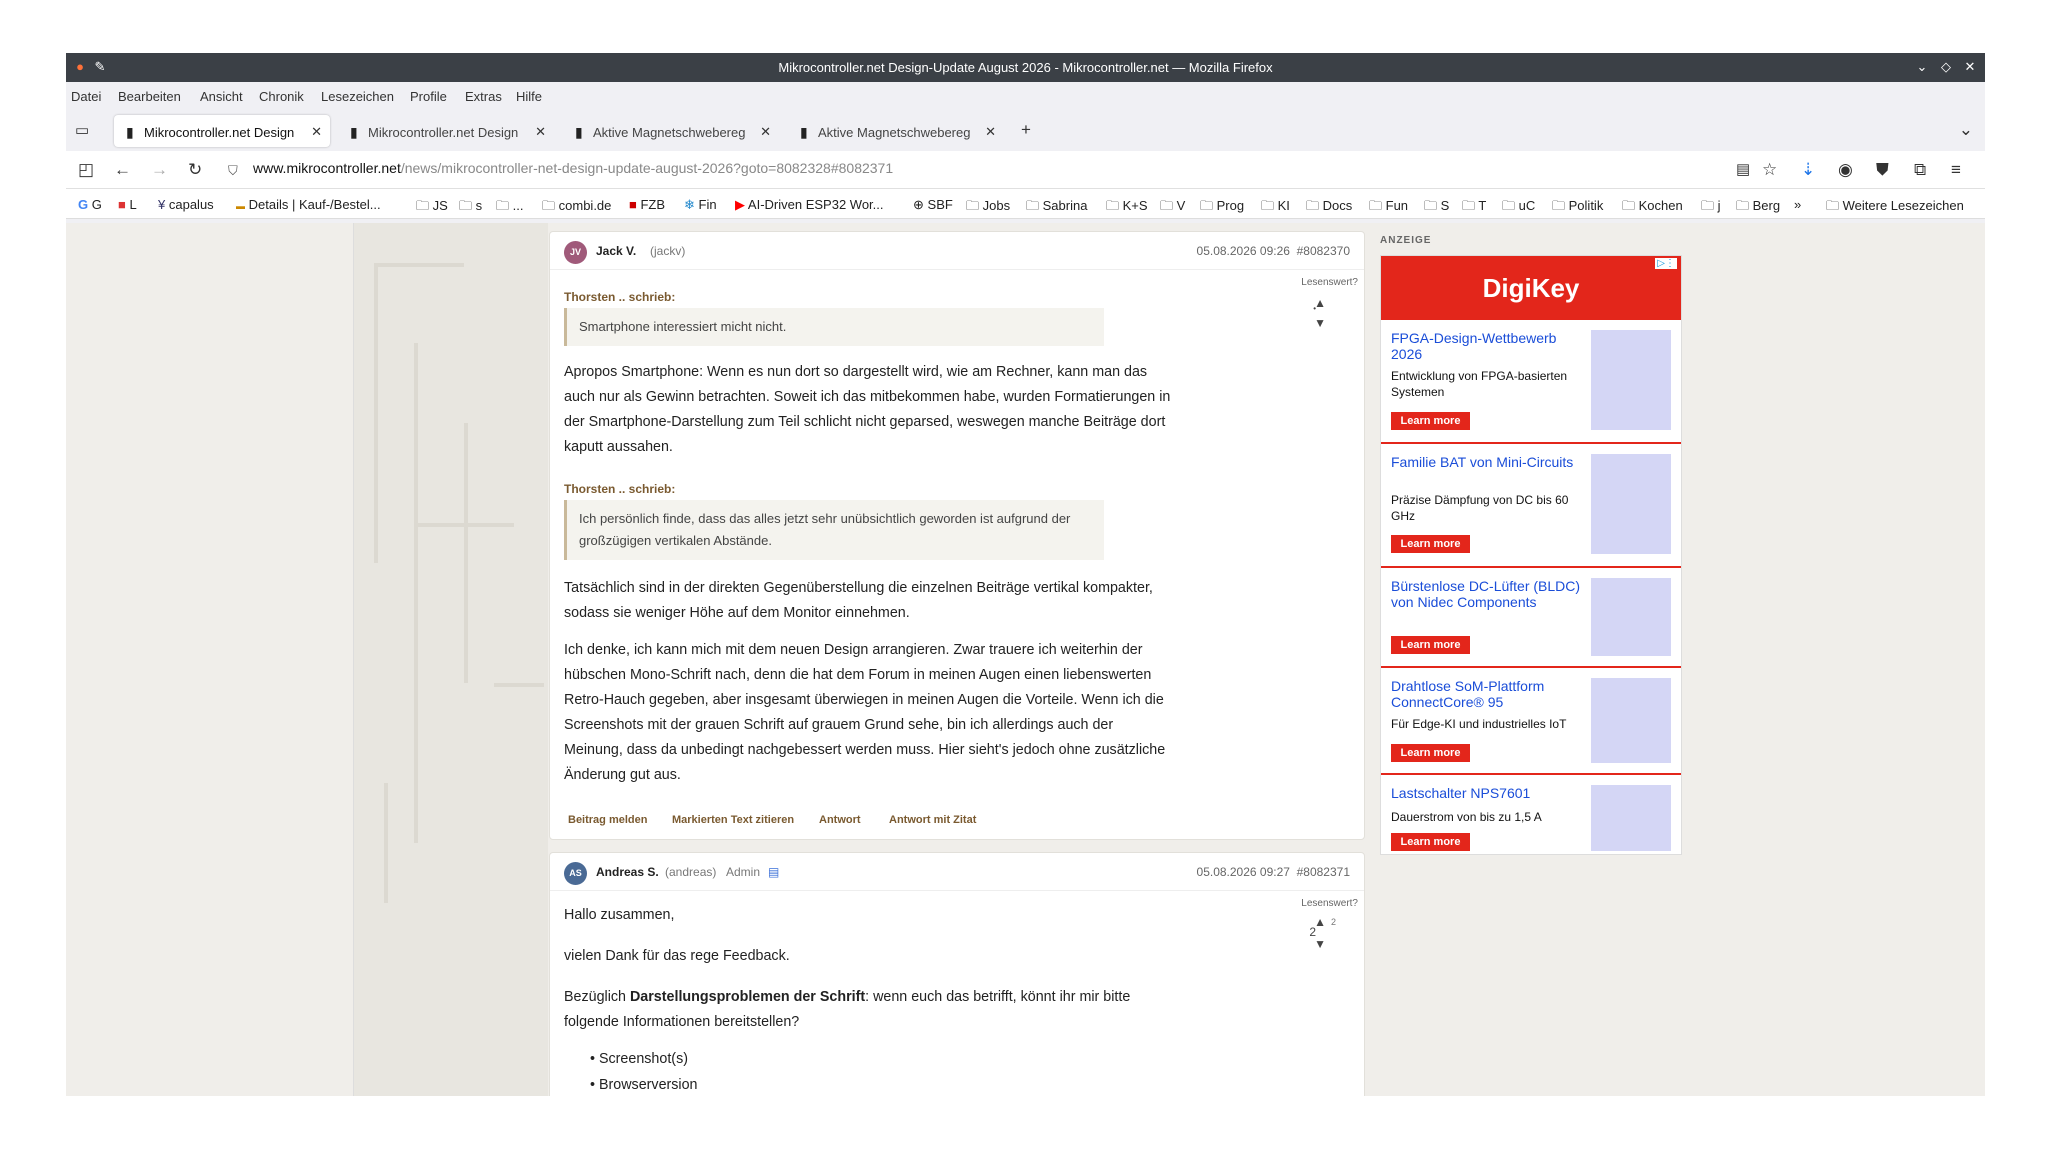  Describe the element at coordinates (1631, 720) in the screenshot. I see `som-module-image` at that location.